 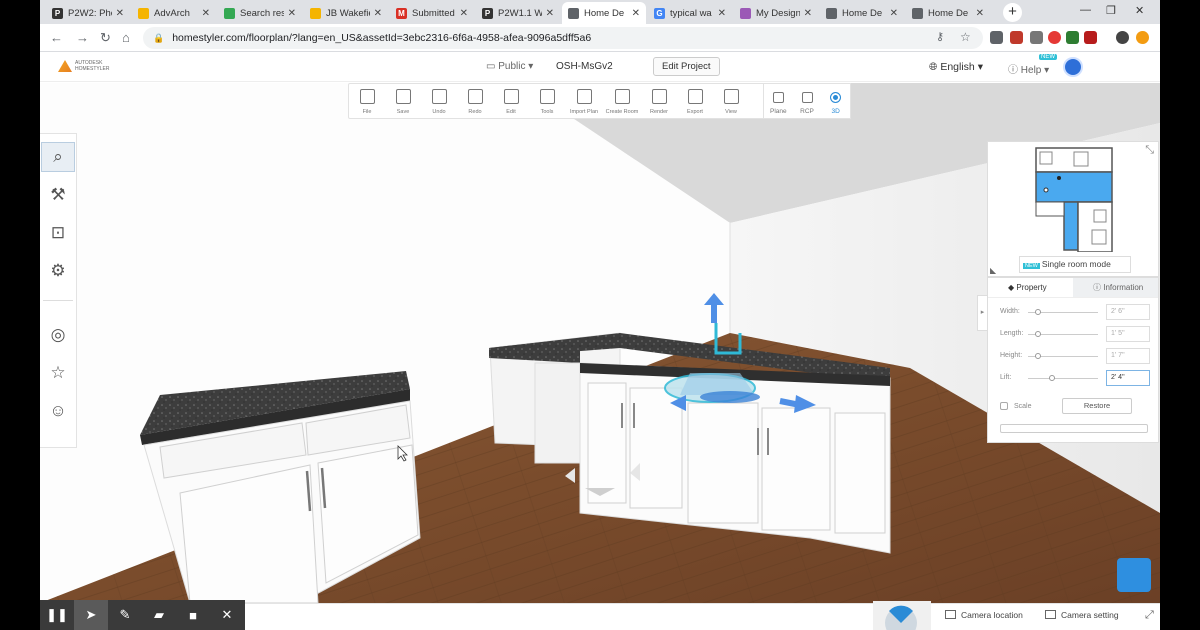 What do you see at coordinates (227, 615) in the screenshot?
I see `recorder-close-button: ✕` at bounding box center [227, 615].